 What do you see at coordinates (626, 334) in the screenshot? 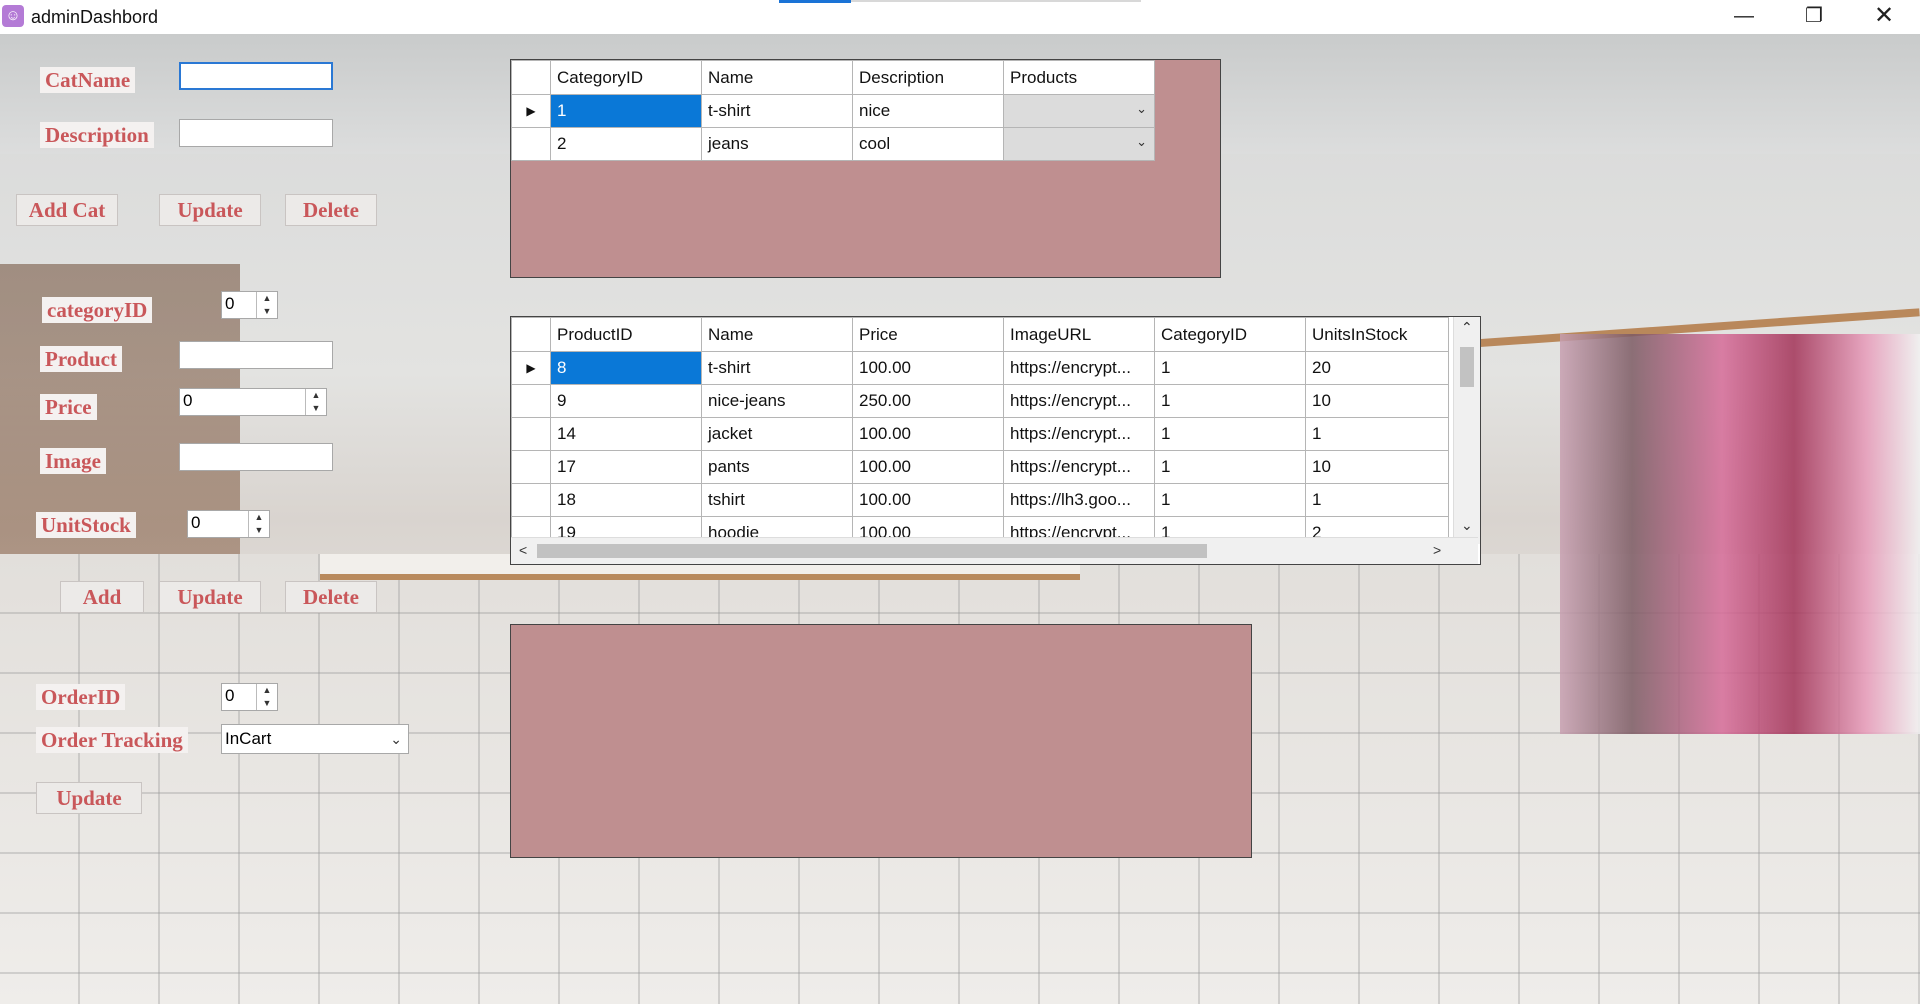
I see `column-header: ProductID` at bounding box center [626, 334].